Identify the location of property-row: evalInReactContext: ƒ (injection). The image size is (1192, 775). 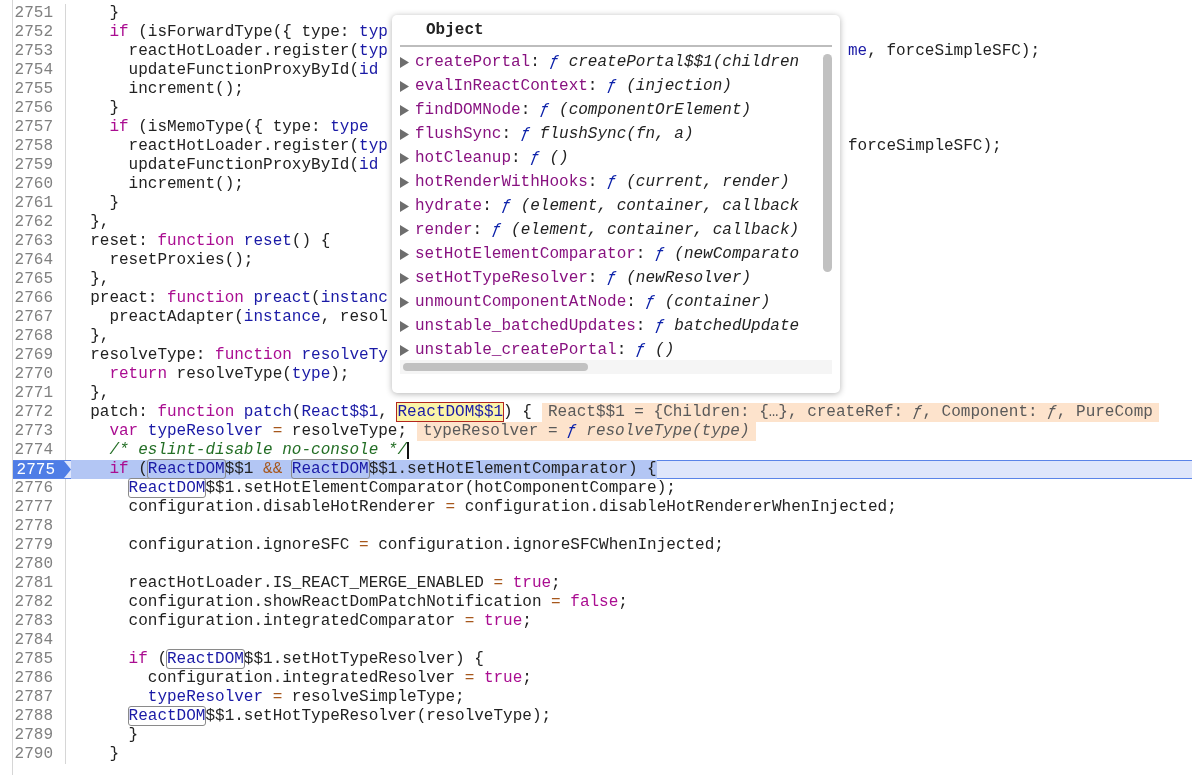
(610, 86).